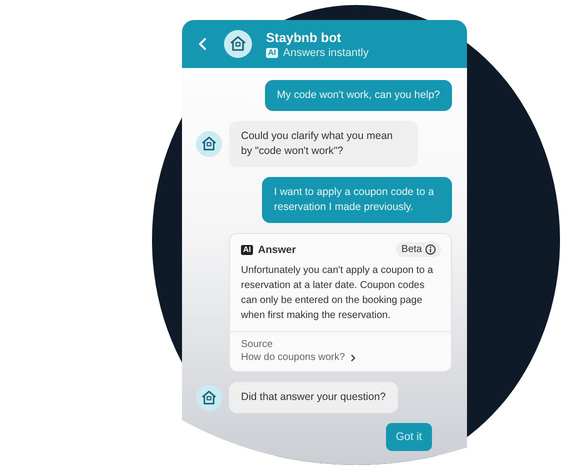 This screenshot has height=475, width=568. Describe the element at coordinates (323, 144) in the screenshot. I see `bot-message: Could you clarify what you mean by "code won't work"?` at that location.